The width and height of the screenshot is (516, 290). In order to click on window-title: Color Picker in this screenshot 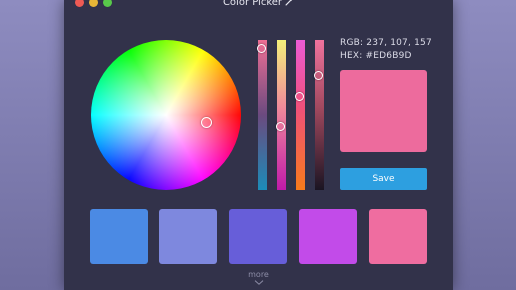, I will do `click(258, 4)`.